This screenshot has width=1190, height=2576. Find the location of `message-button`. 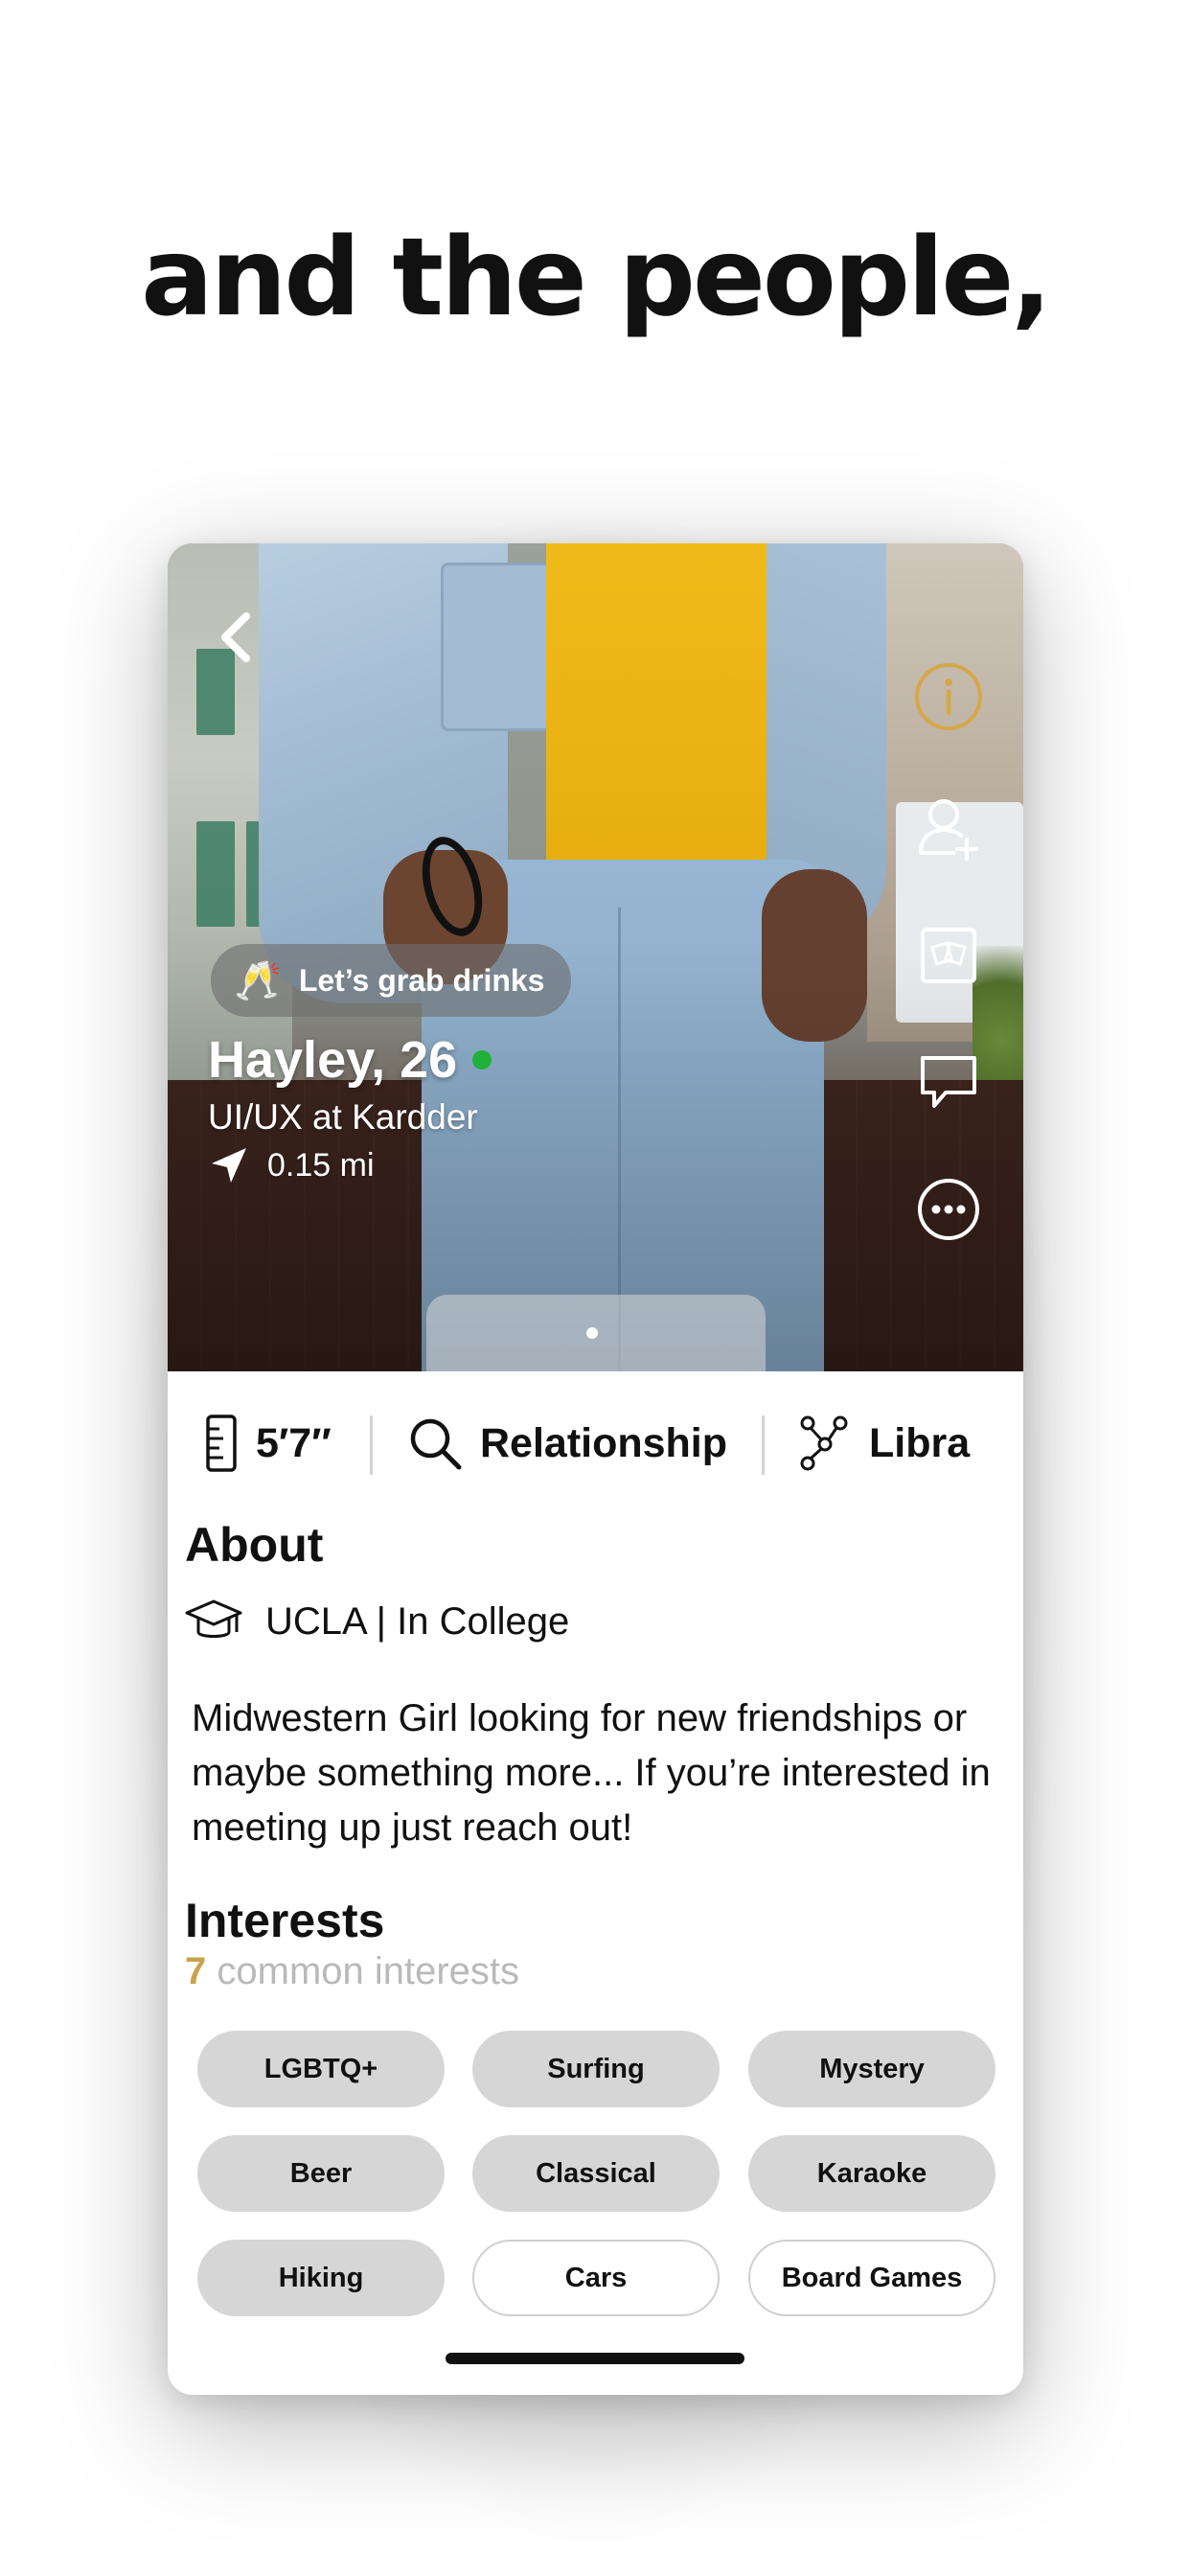

message-button is located at coordinates (949, 1082).